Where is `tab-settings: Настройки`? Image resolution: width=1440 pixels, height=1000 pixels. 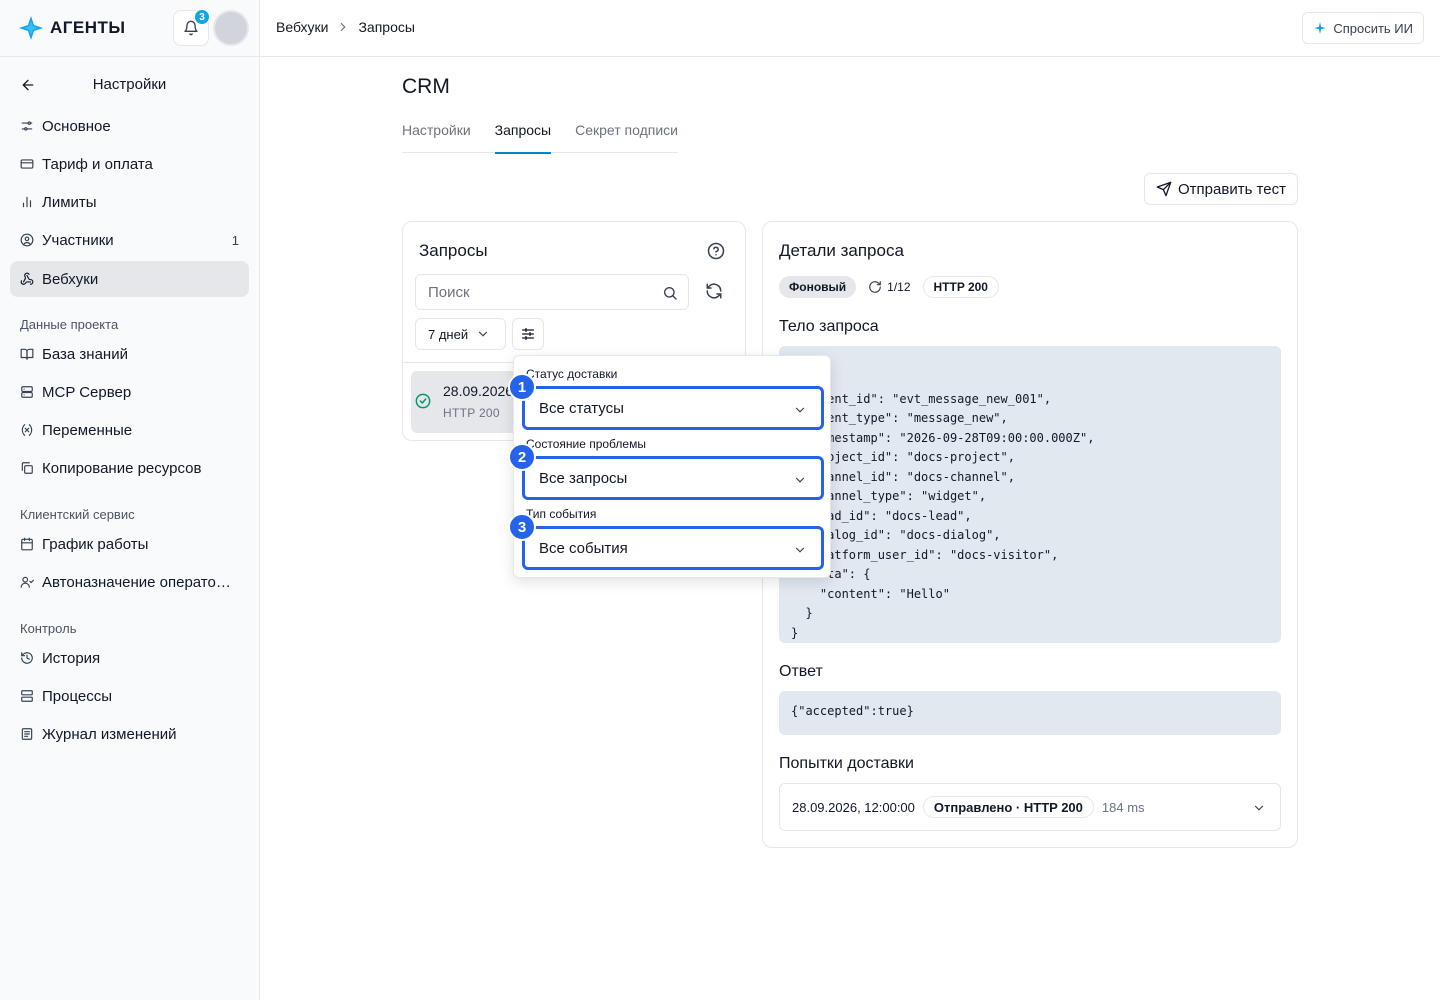 tab-settings: Настройки is located at coordinates (436, 131).